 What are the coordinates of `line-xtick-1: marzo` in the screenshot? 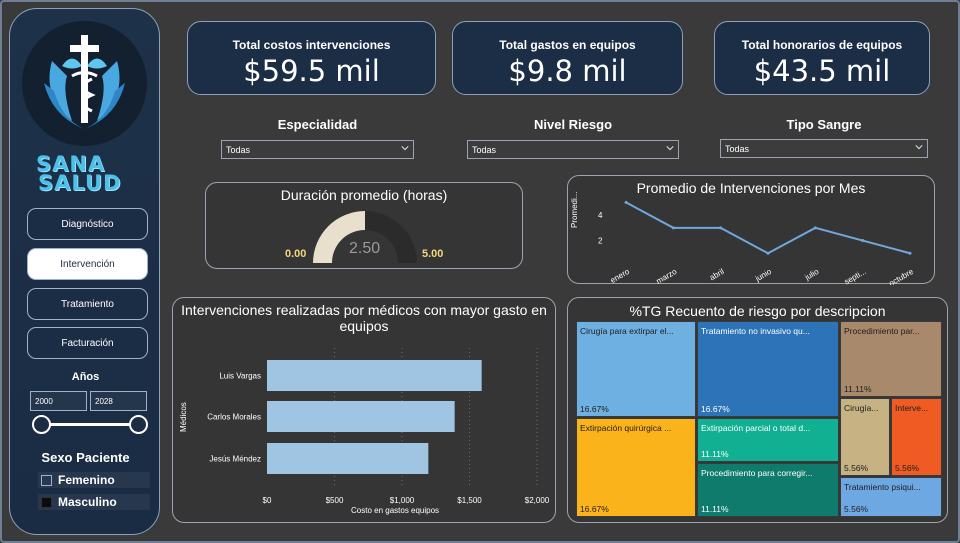 It's located at (667, 276).